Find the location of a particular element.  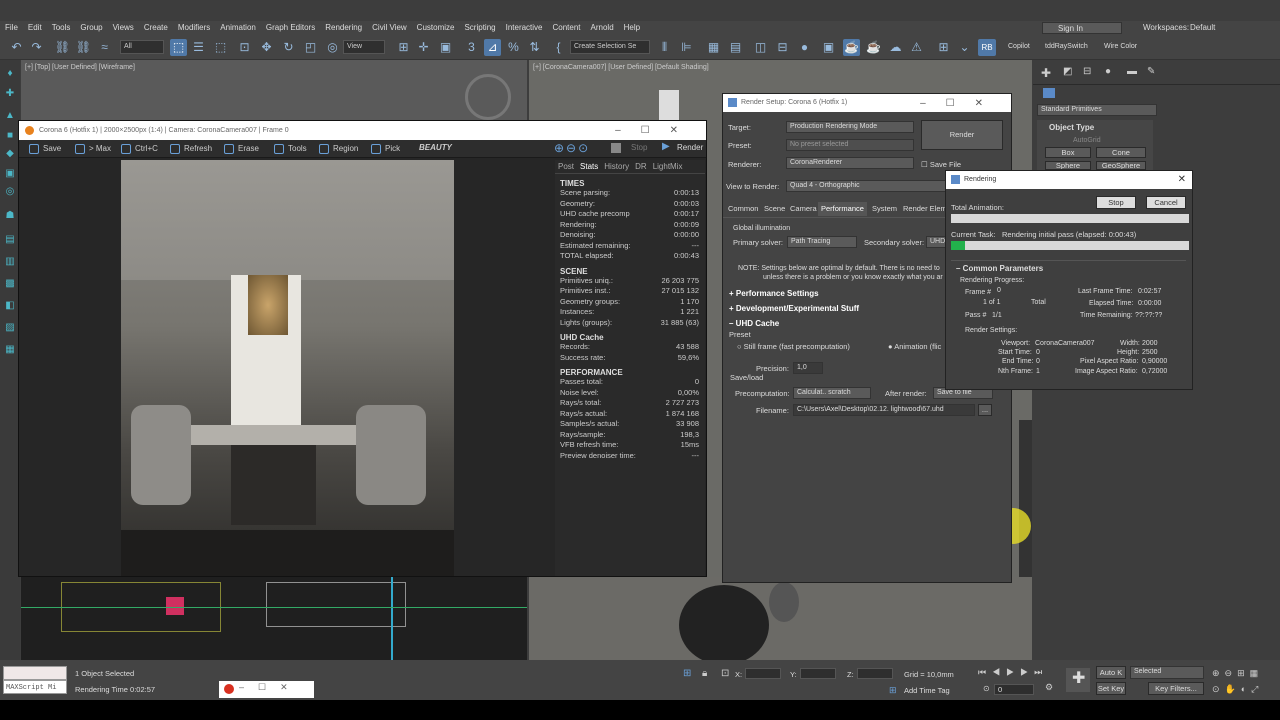

tools-button: Tools is located at coordinates (290, 149).